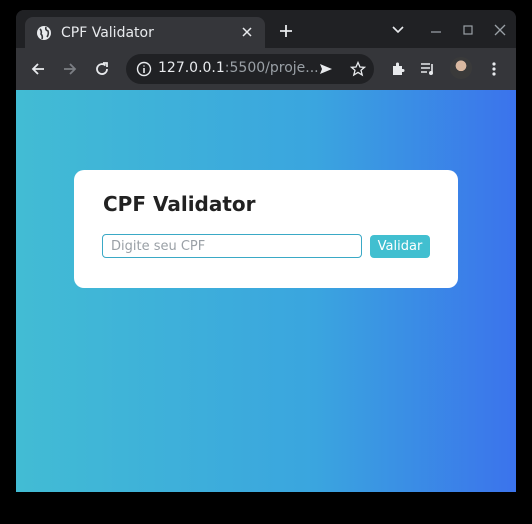  Describe the element at coordinates (107, 32) in the screenshot. I see `tab-title: CPF Validator` at that location.